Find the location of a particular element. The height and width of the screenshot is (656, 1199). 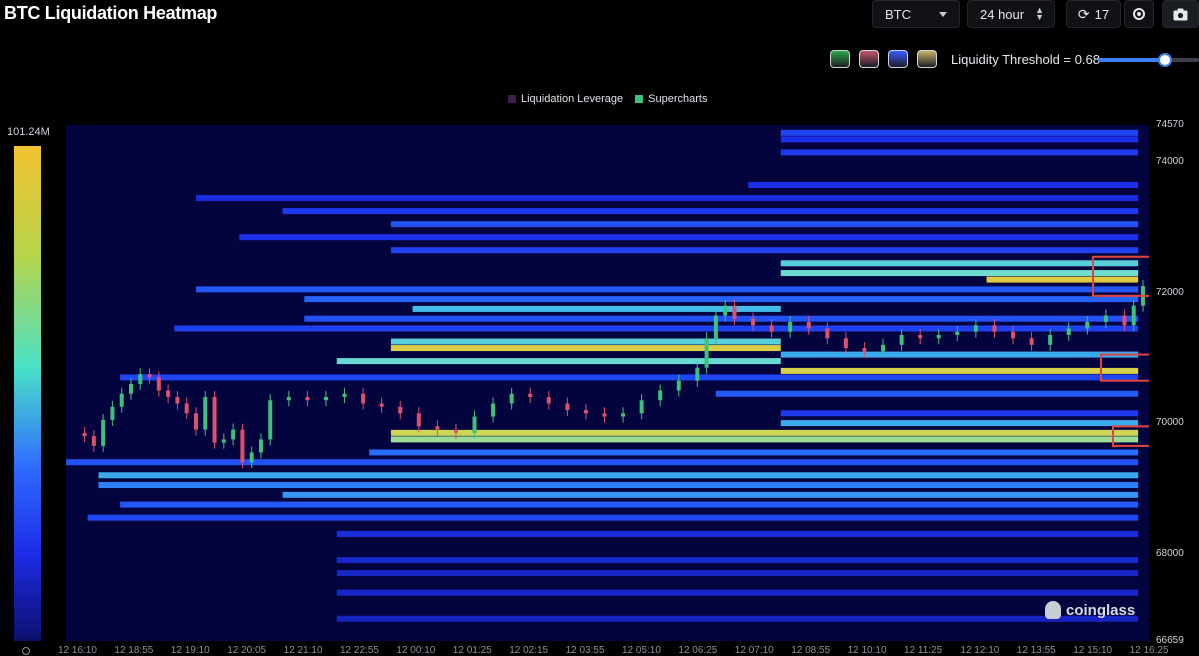

x-tick-label: 12 16:25 is located at coordinates (1149, 650).